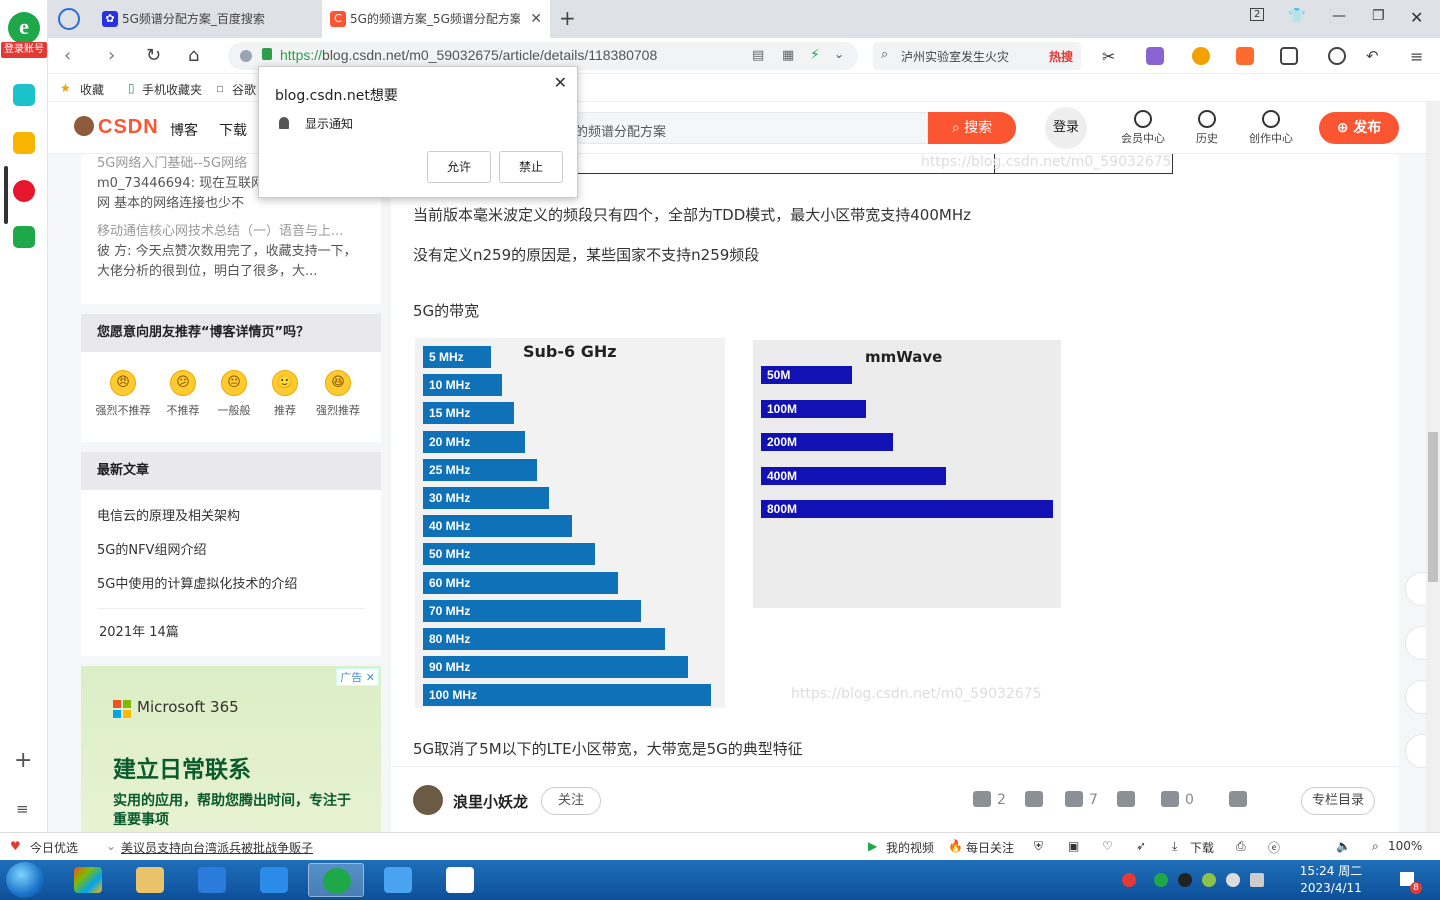  Describe the element at coordinates (1129, 799) in the screenshot. I see `reward-button` at that location.